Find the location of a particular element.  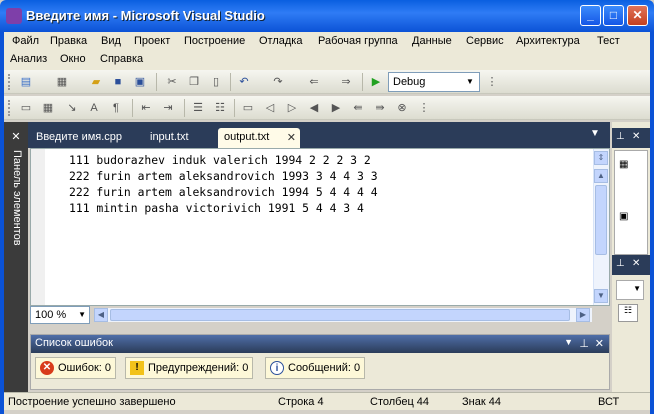

warnings-filter-button: ! Предупреждений: 0 is located at coordinates (189, 368).